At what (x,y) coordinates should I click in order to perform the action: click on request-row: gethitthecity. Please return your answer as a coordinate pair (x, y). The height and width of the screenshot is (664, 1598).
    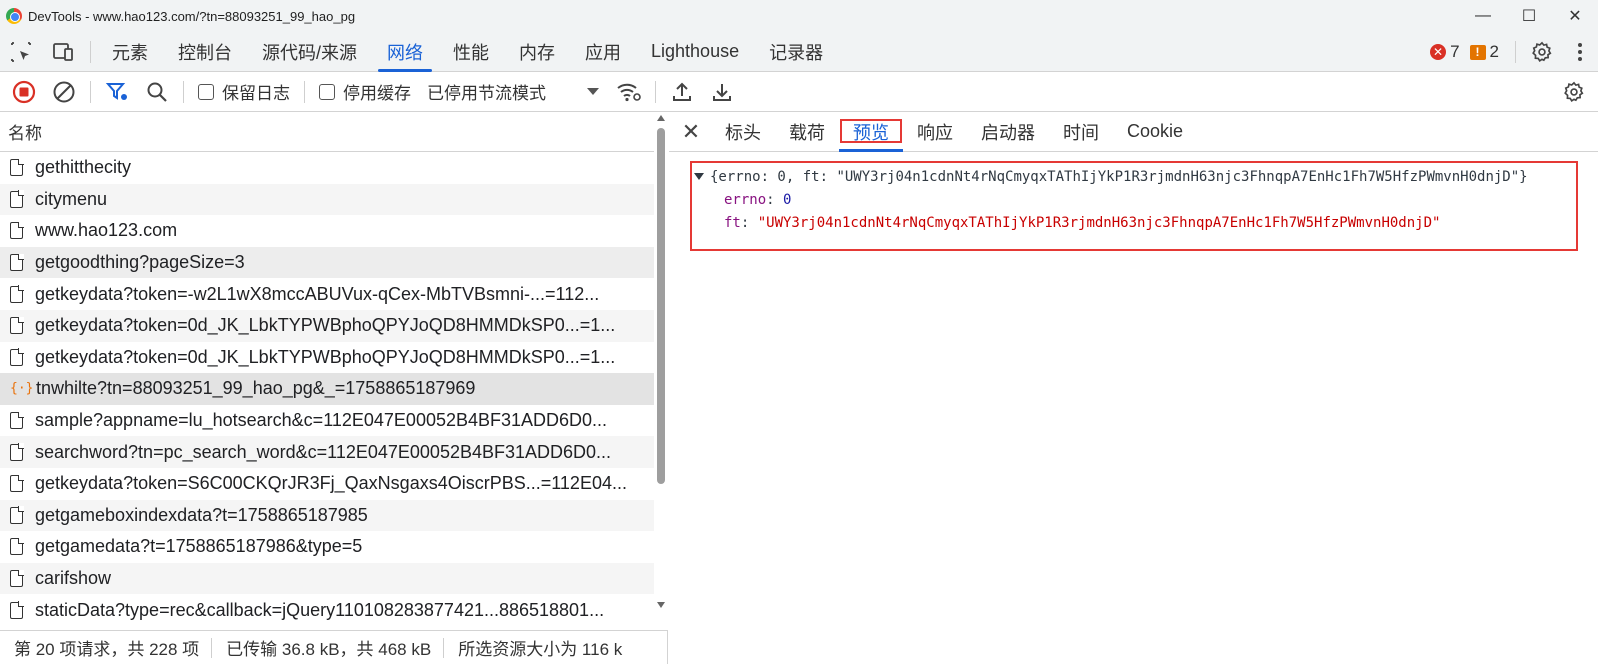
    Looking at the image, I should click on (327, 168).